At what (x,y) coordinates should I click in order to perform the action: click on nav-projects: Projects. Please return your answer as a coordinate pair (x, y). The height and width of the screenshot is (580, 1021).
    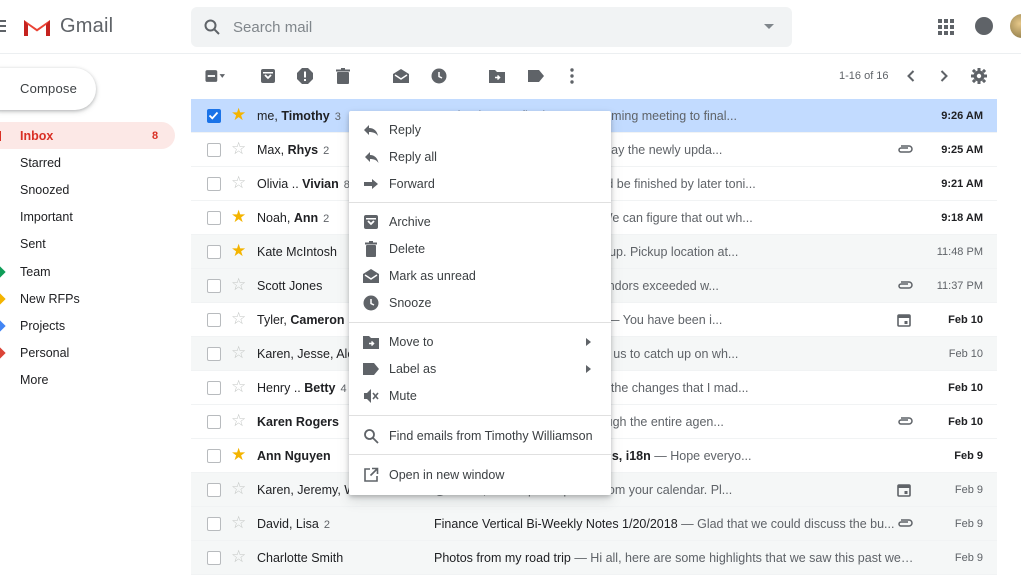
    Looking at the image, I should click on (87, 325).